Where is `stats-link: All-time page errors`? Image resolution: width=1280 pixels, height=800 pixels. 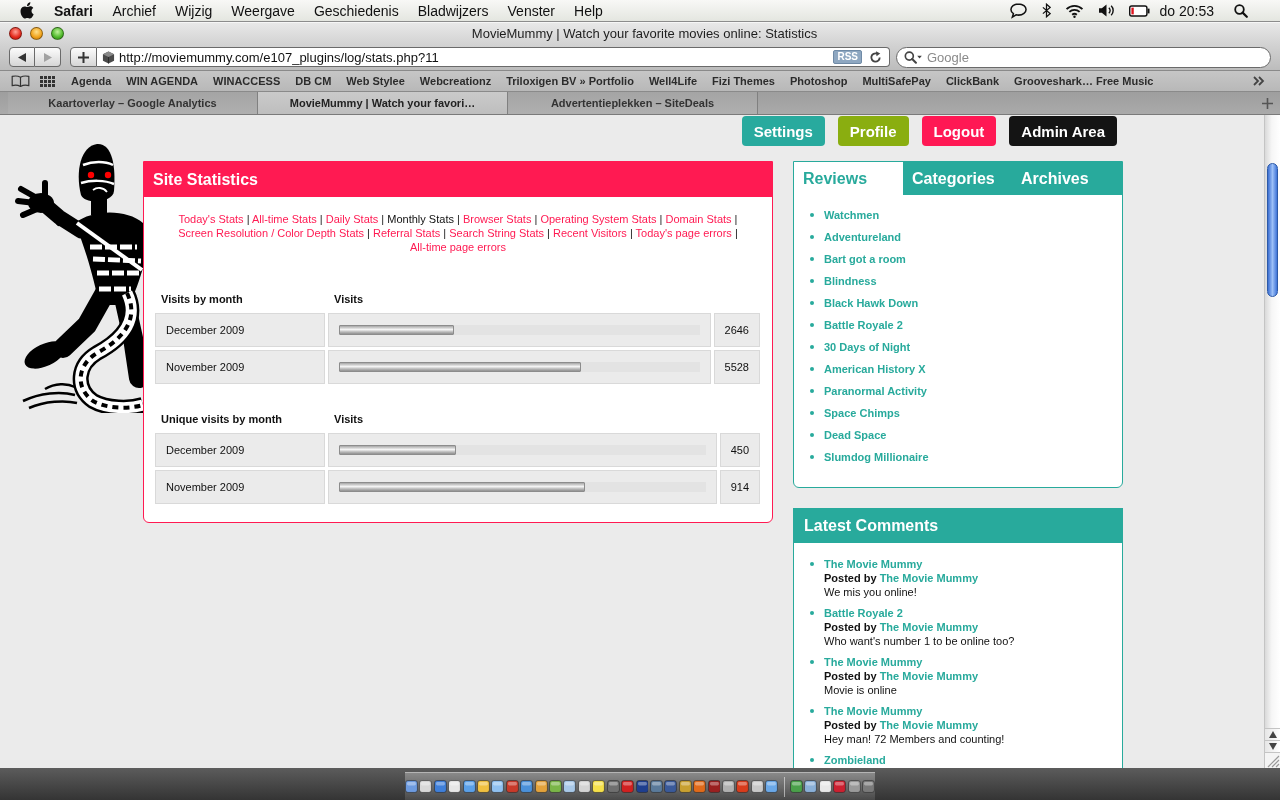
stats-link: All-time page errors is located at coordinates (458, 247).